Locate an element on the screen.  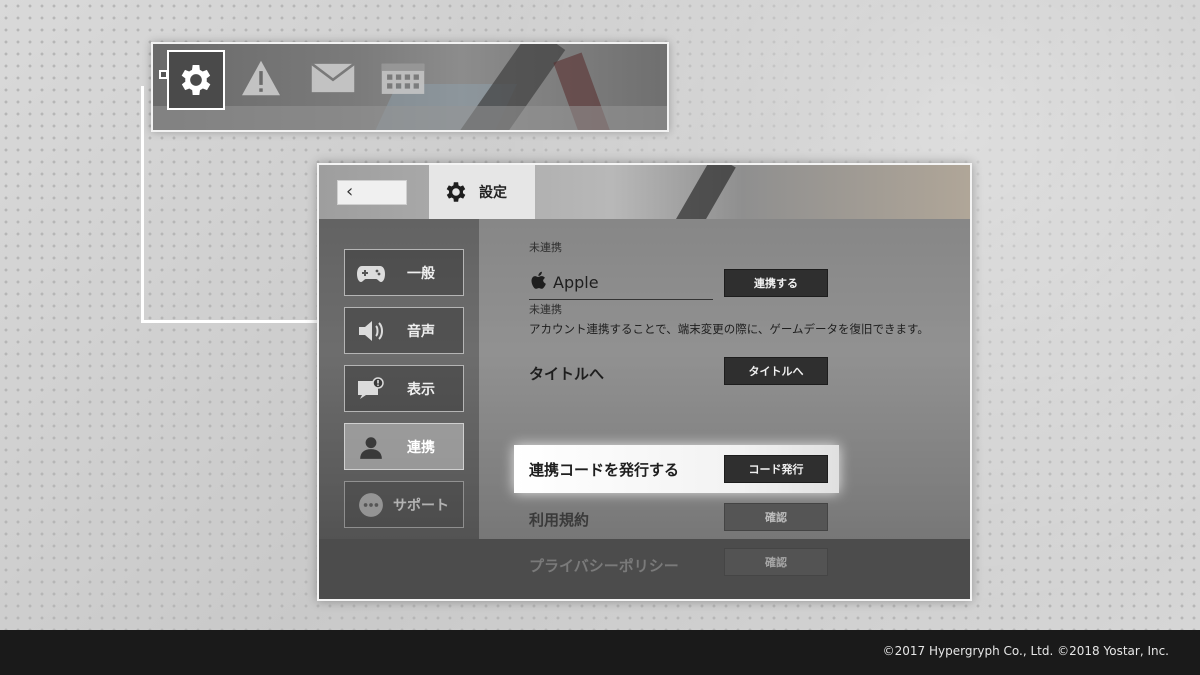
user-icon is located at coordinates (371, 447).